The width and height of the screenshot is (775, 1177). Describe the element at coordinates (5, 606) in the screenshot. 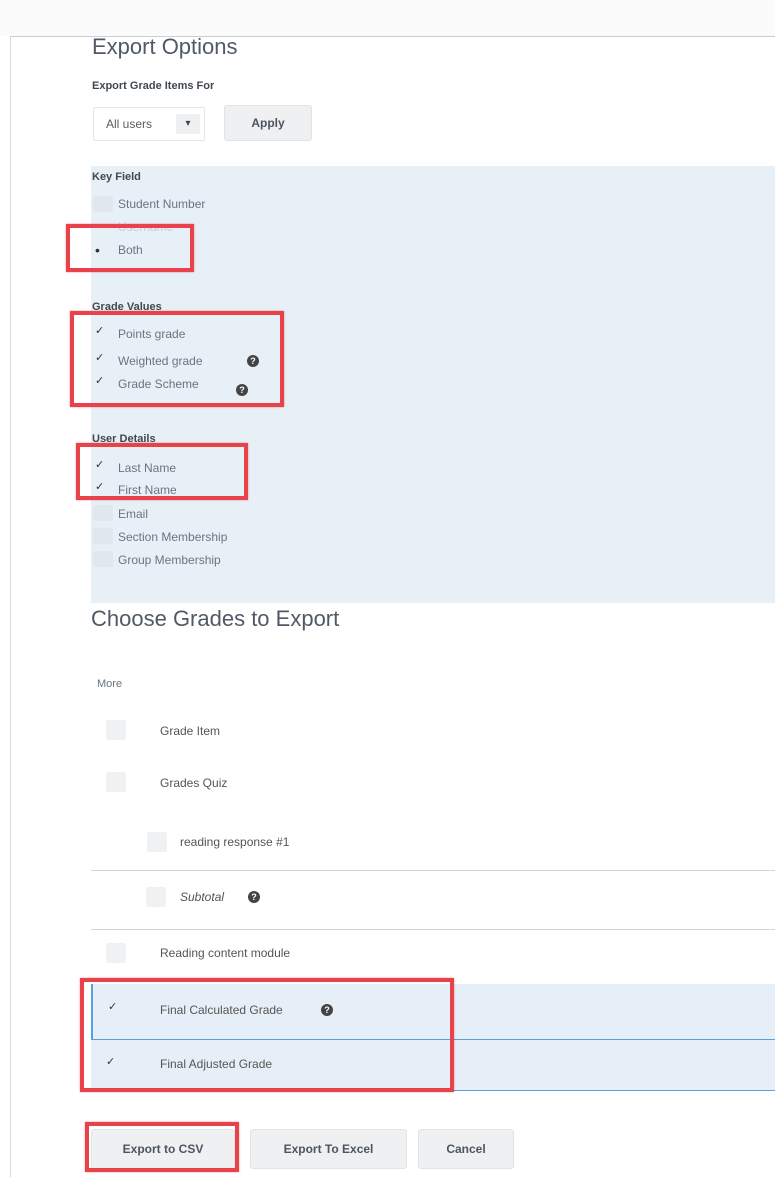

I see `left-edge-border` at that location.